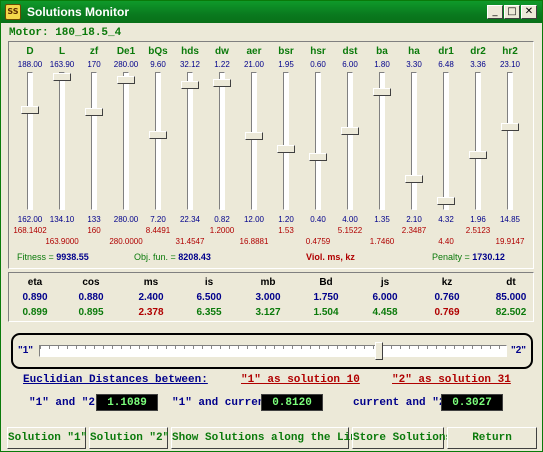  I want to click on perf-target-bd: 1.750, so click(326, 297).